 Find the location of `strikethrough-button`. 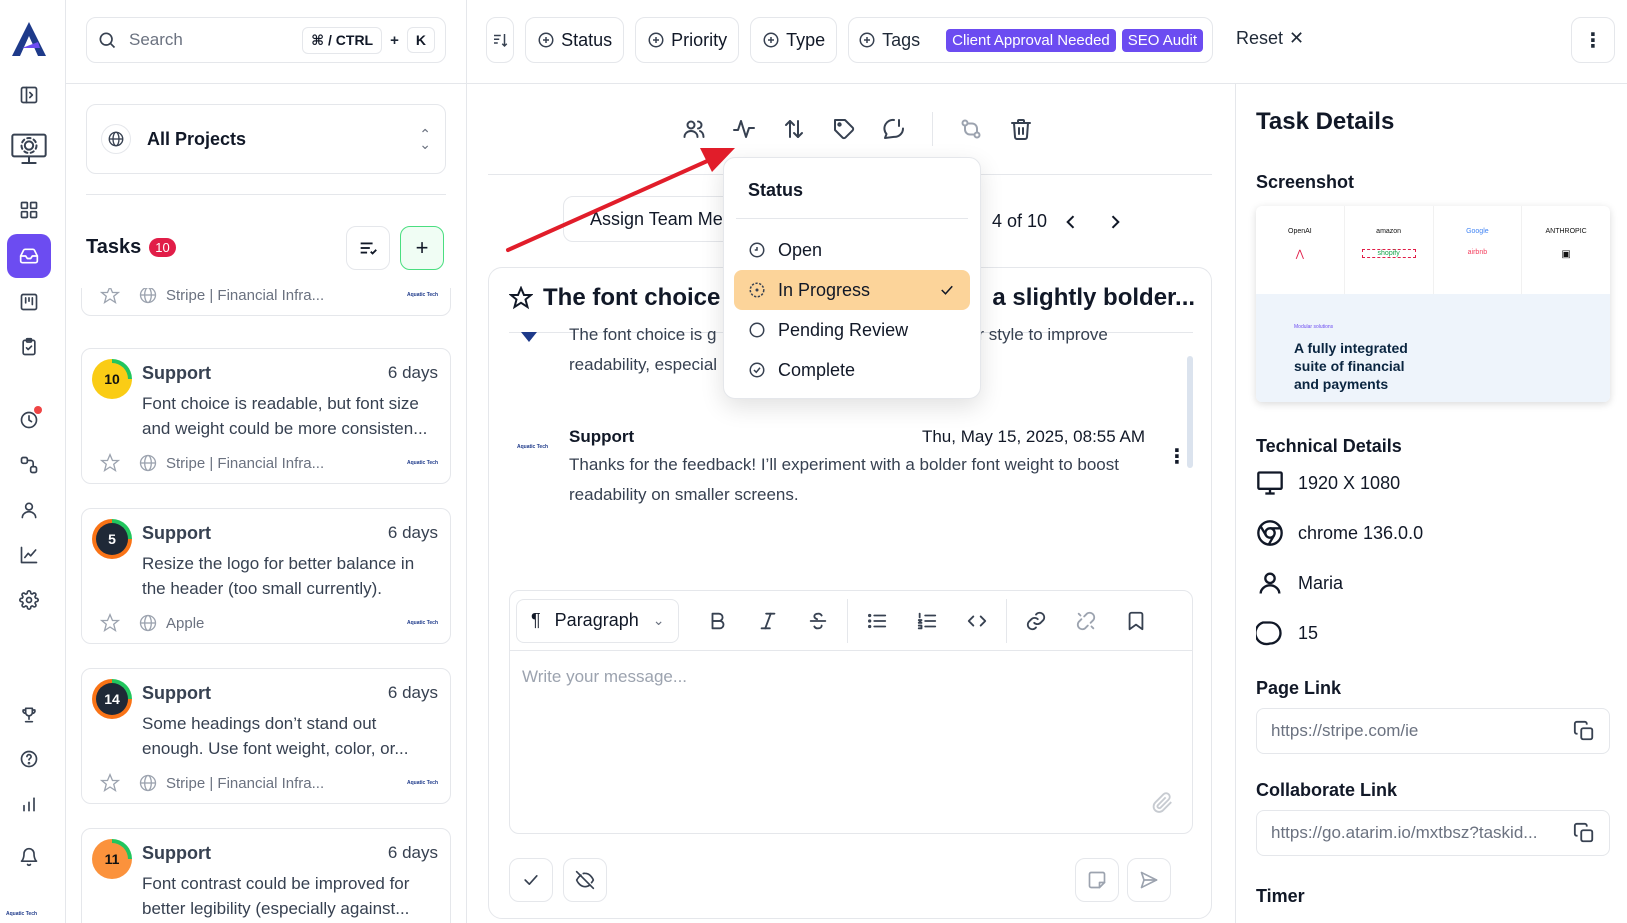

strikethrough-button is located at coordinates (818, 621).